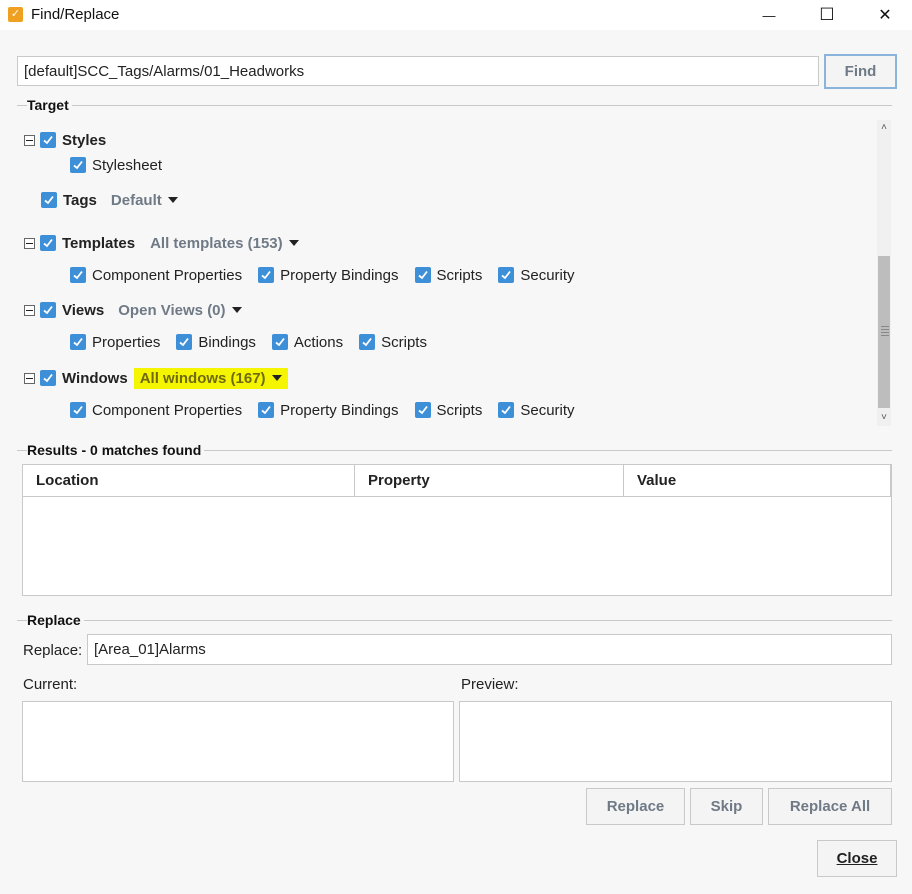 The width and height of the screenshot is (912, 894). What do you see at coordinates (210, 378) in the screenshot?
I see `windows-dropdown: All windows (167)` at bounding box center [210, 378].